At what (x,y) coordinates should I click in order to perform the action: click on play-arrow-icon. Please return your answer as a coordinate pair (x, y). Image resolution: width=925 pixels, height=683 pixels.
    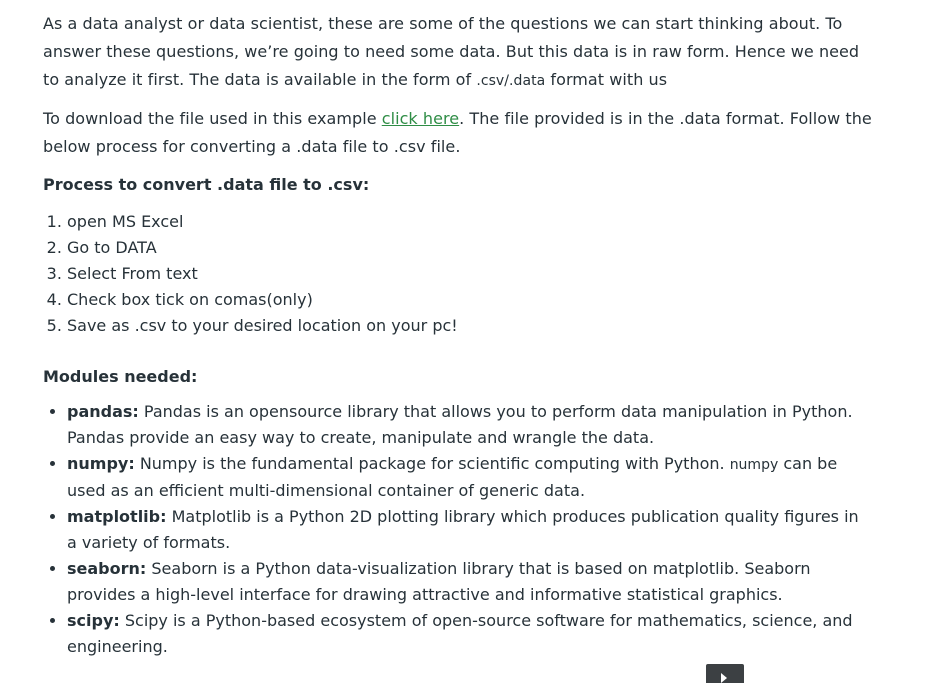
    Looking at the image, I should click on (724, 678).